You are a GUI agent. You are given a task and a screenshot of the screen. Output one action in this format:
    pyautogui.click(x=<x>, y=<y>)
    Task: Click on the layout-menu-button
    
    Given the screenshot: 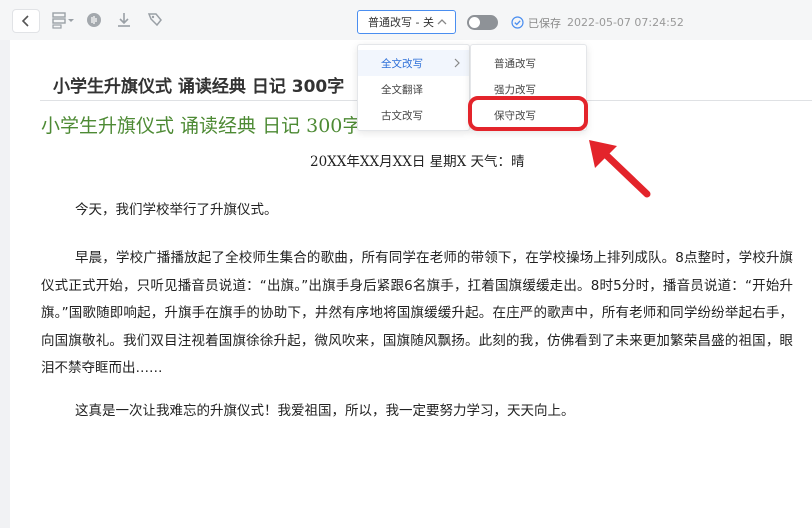 What is the action you would take?
    pyautogui.click(x=64, y=20)
    